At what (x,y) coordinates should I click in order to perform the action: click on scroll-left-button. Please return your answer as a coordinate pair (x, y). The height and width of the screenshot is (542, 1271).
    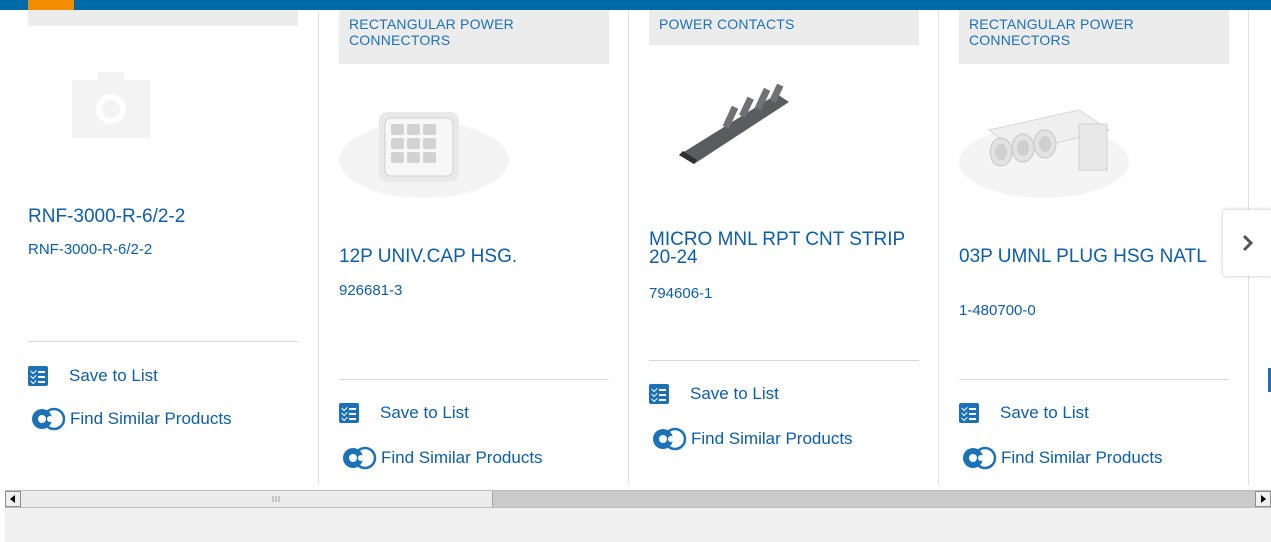
    Looking at the image, I should click on (13, 499).